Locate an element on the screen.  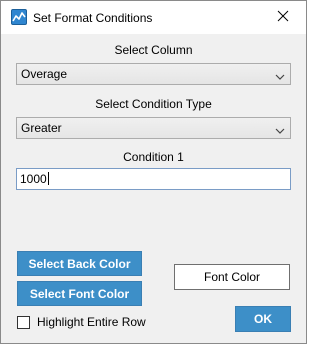
chart-line-icon is located at coordinates (19, 17).